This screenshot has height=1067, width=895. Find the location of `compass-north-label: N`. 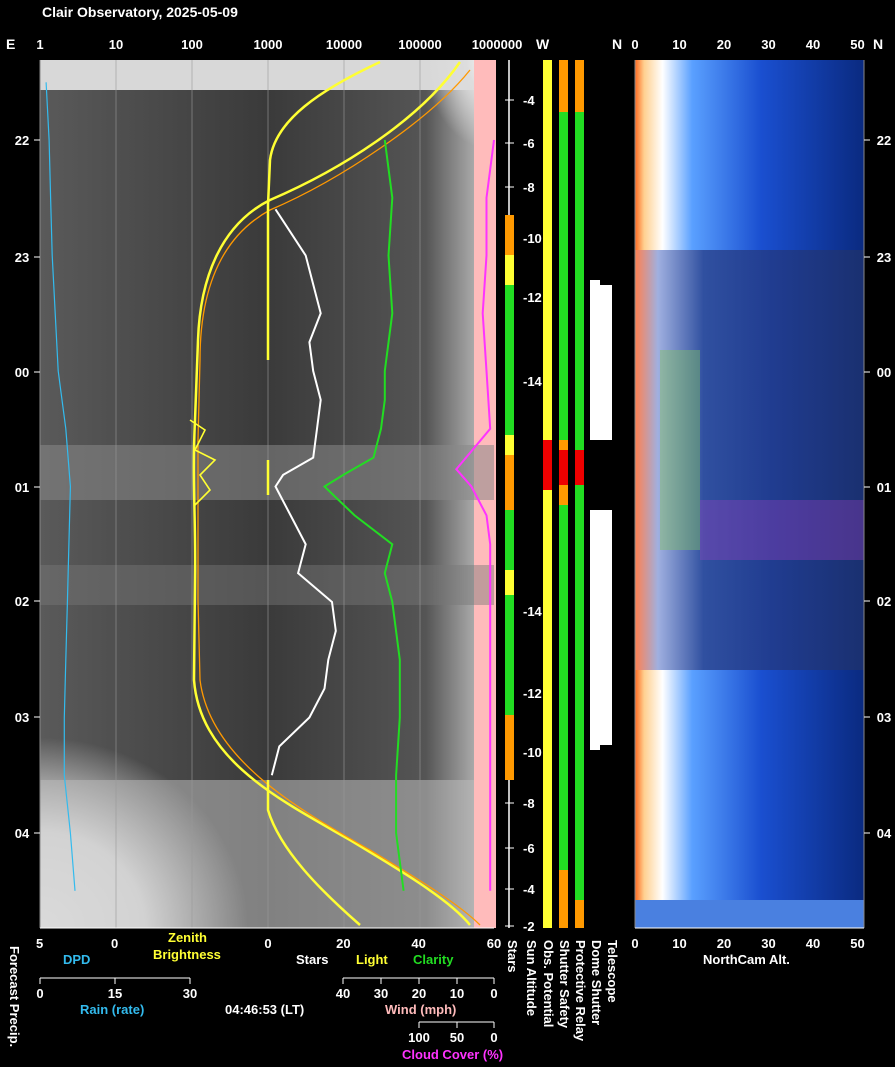

compass-north-label: N is located at coordinates (617, 44).